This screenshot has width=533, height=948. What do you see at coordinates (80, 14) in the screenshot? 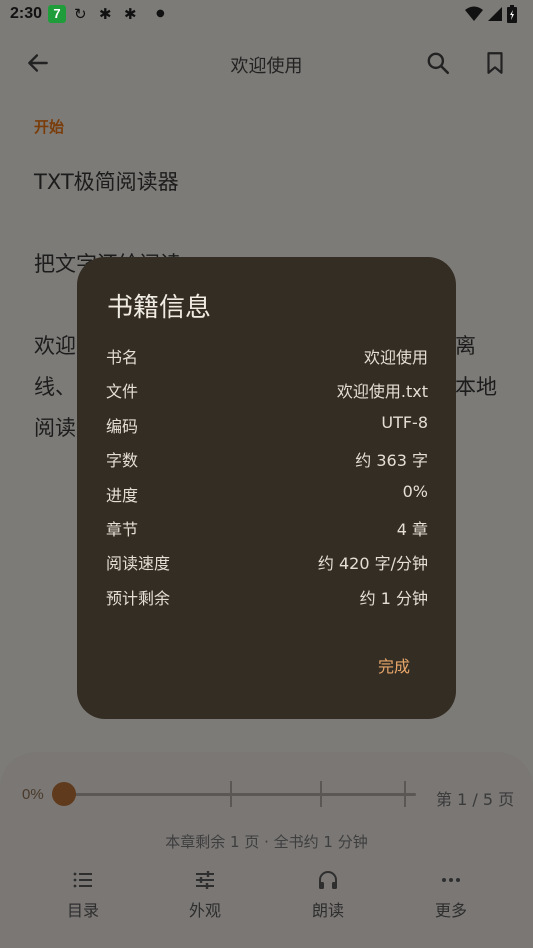
I see `sync-icon: ↻` at bounding box center [80, 14].